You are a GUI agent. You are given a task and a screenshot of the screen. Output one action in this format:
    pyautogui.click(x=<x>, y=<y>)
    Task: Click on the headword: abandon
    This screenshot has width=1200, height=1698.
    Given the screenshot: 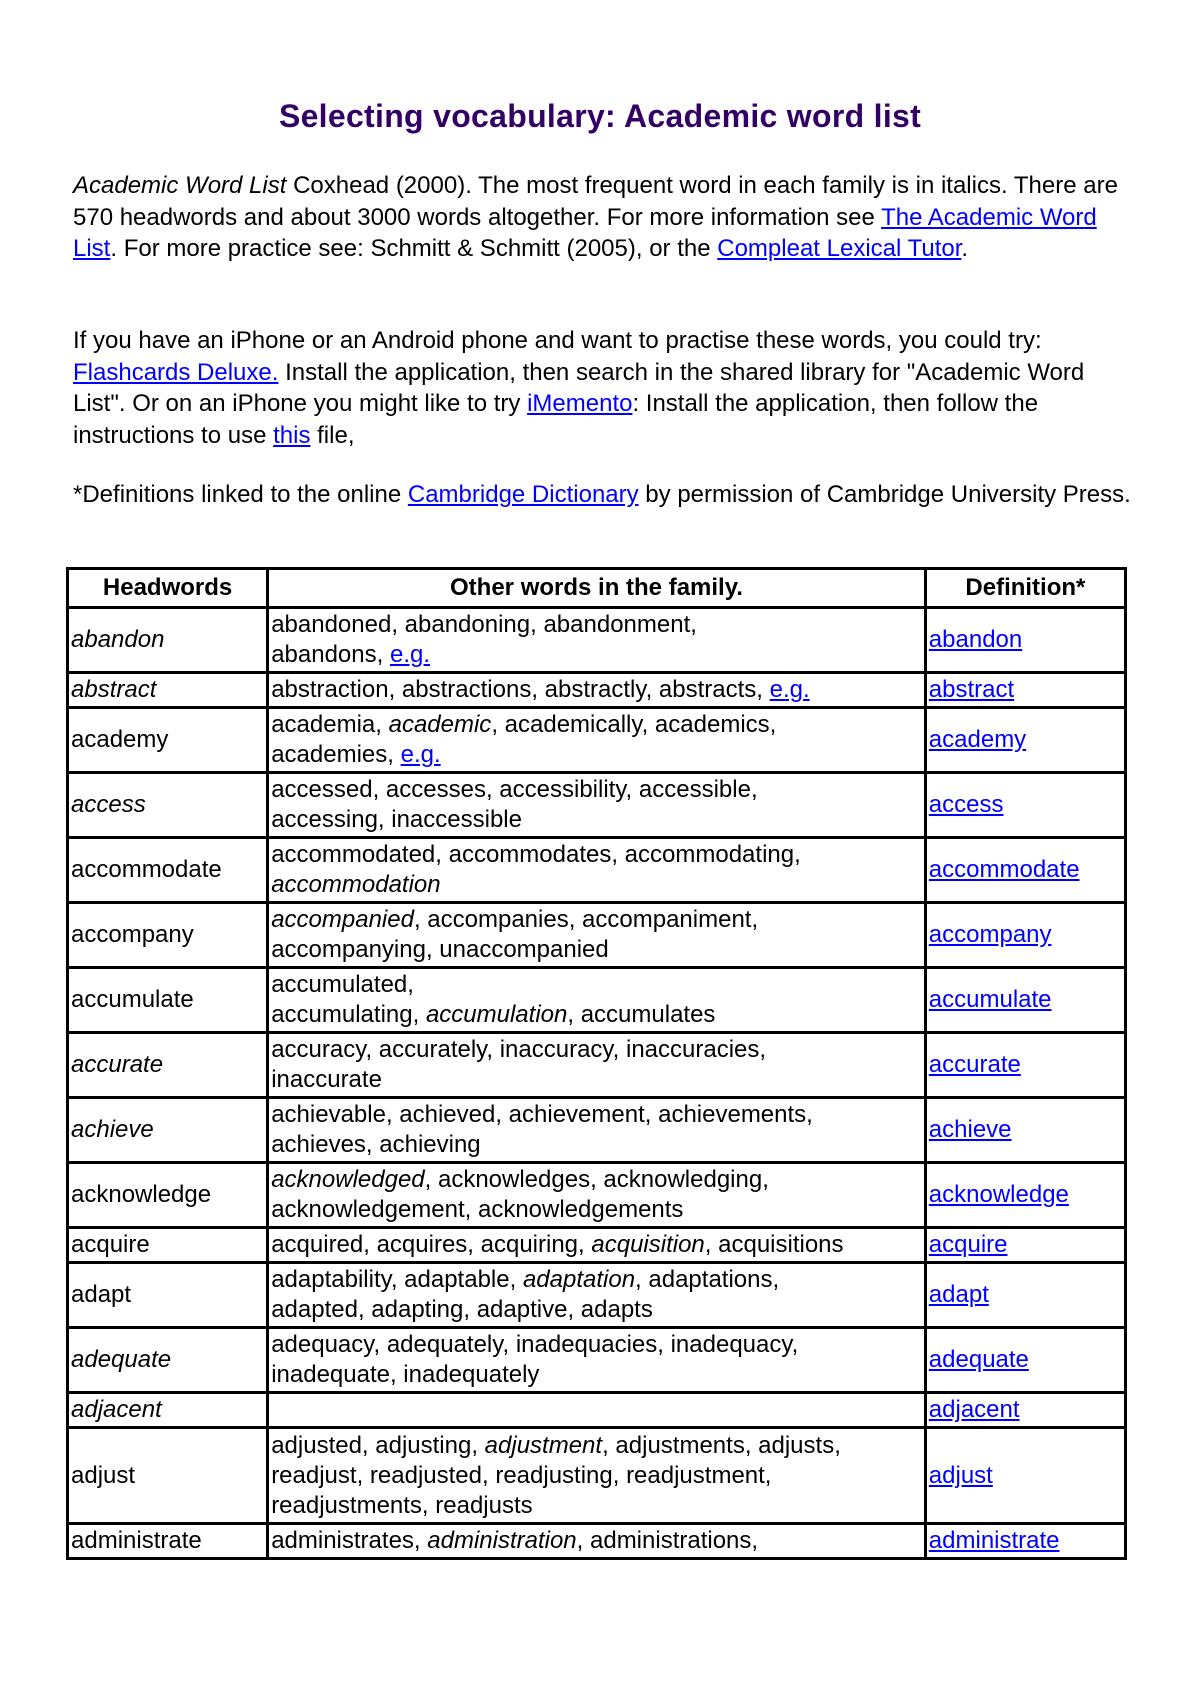 What is the action you would take?
    pyautogui.click(x=118, y=639)
    